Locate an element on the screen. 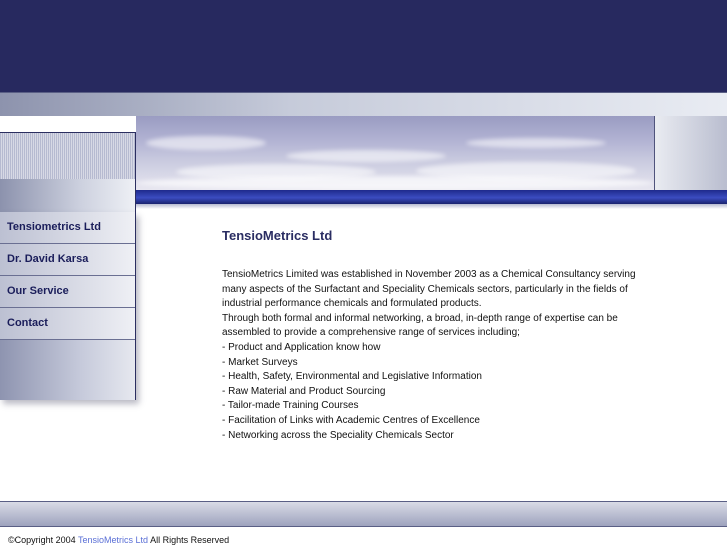  rights-text: All Rights Reserved is located at coordinates (190, 540).